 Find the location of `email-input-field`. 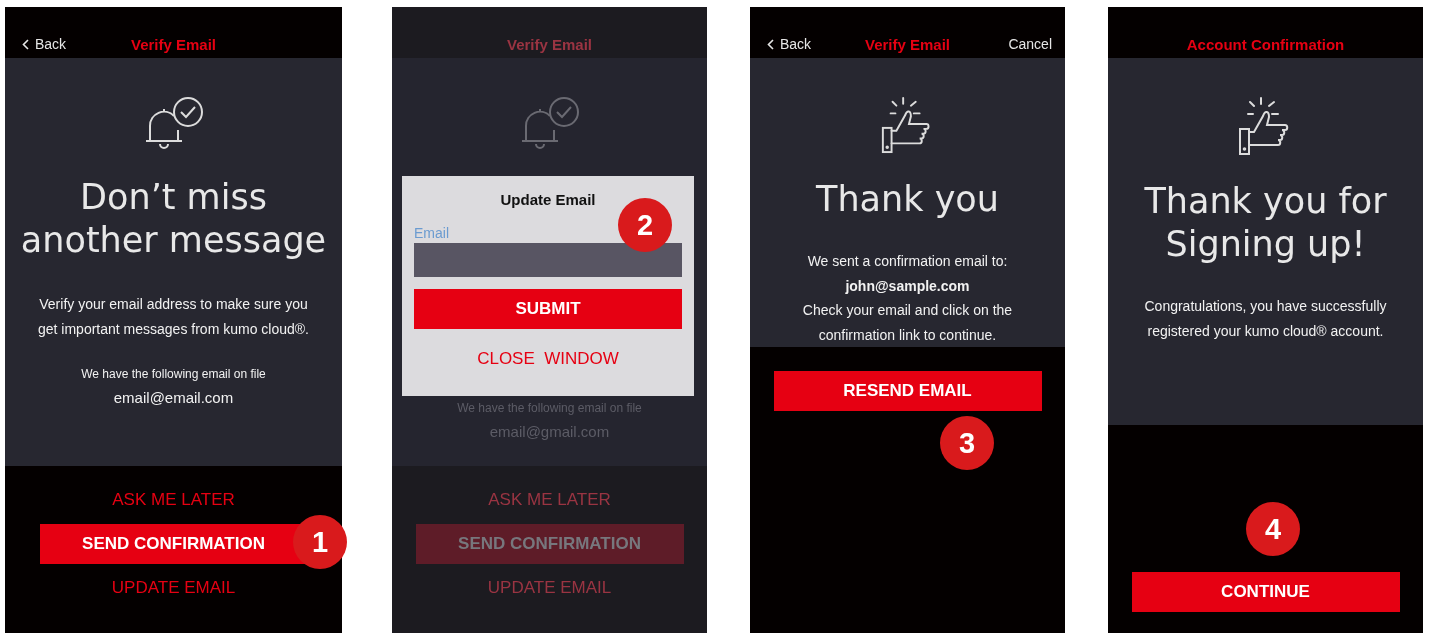

email-input-field is located at coordinates (548, 260).